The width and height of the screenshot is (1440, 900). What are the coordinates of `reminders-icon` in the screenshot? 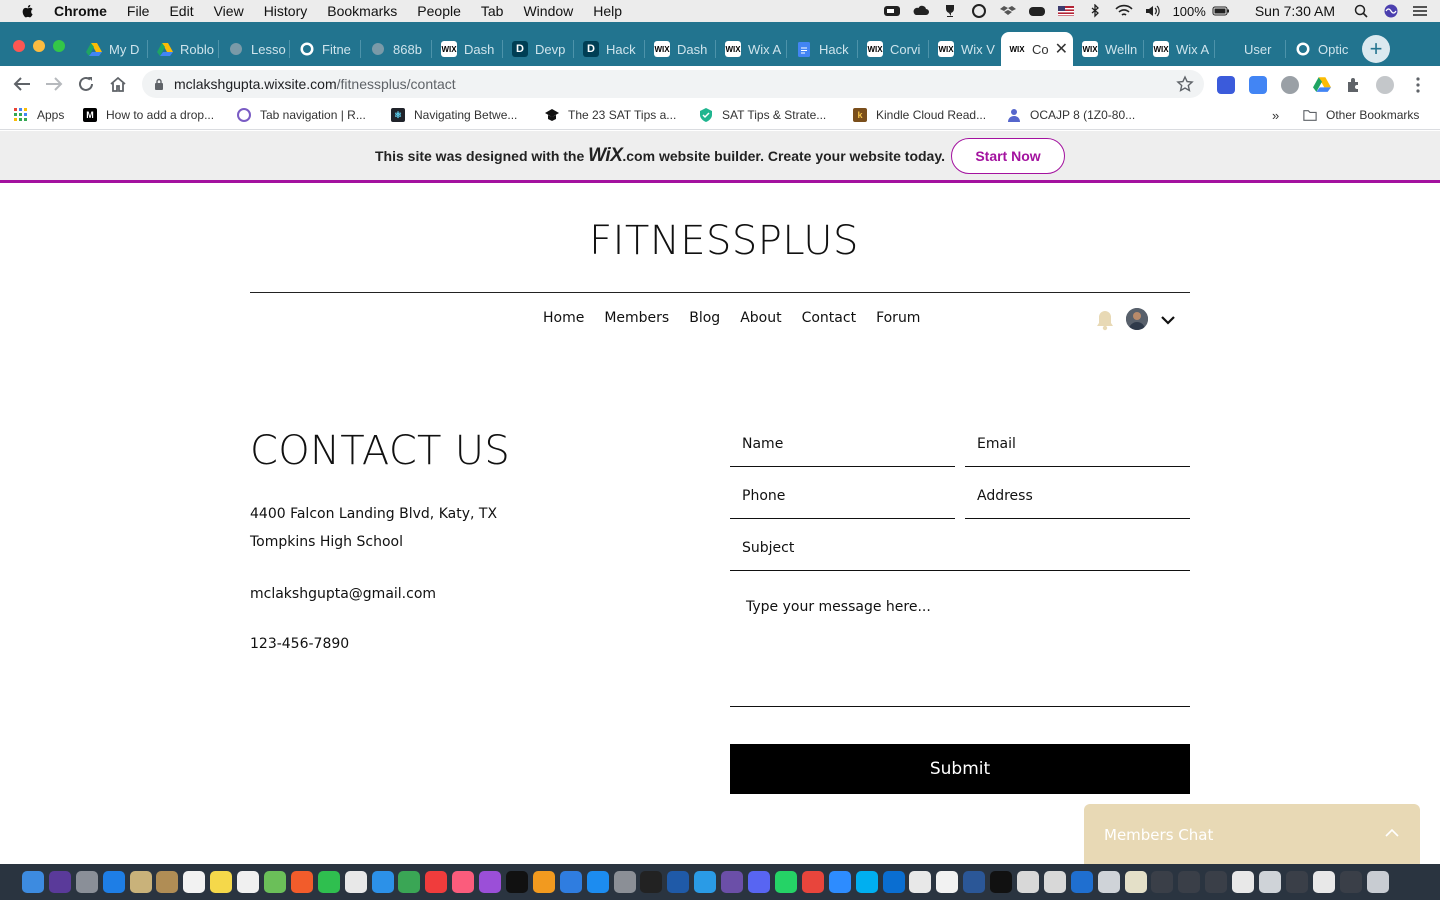 It's located at (248, 882).